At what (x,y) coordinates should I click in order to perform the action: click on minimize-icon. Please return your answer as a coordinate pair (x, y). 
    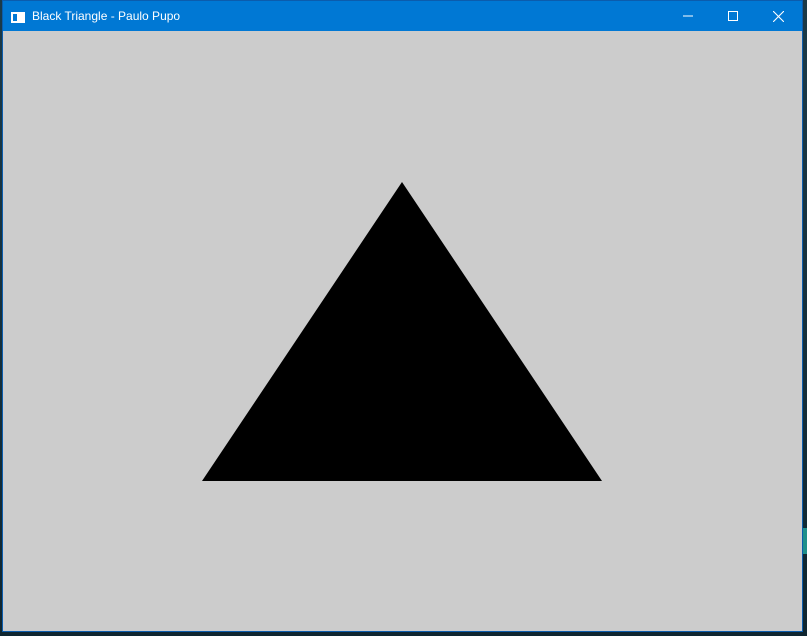
    Looking at the image, I should click on (688, 16).